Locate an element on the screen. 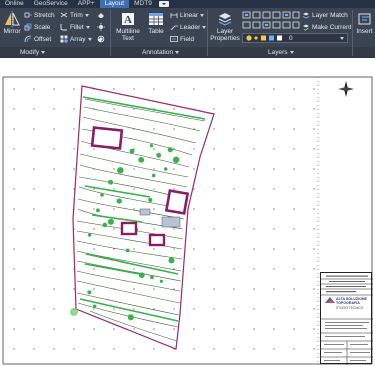 The height and width of the screenshot is (366, 375). fillet-label: Fillet is located at coordinates (77, 27).